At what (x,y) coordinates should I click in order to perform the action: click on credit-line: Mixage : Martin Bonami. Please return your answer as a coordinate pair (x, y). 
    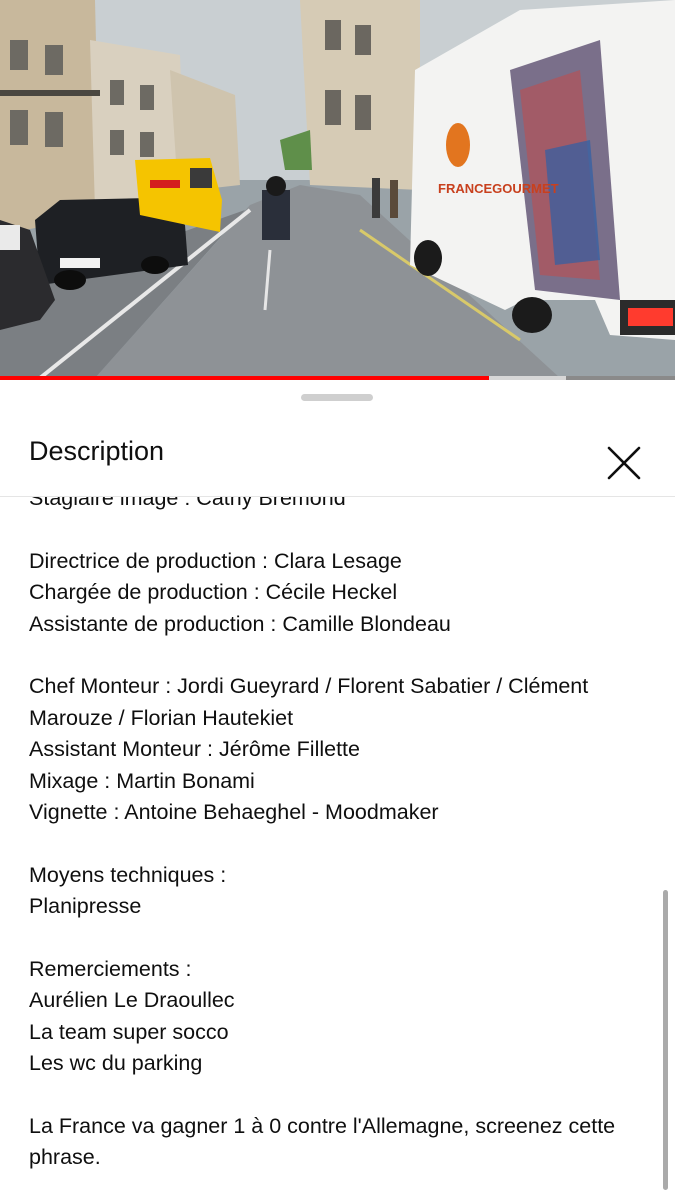
    Looking at the image, I should click on (142, 780).